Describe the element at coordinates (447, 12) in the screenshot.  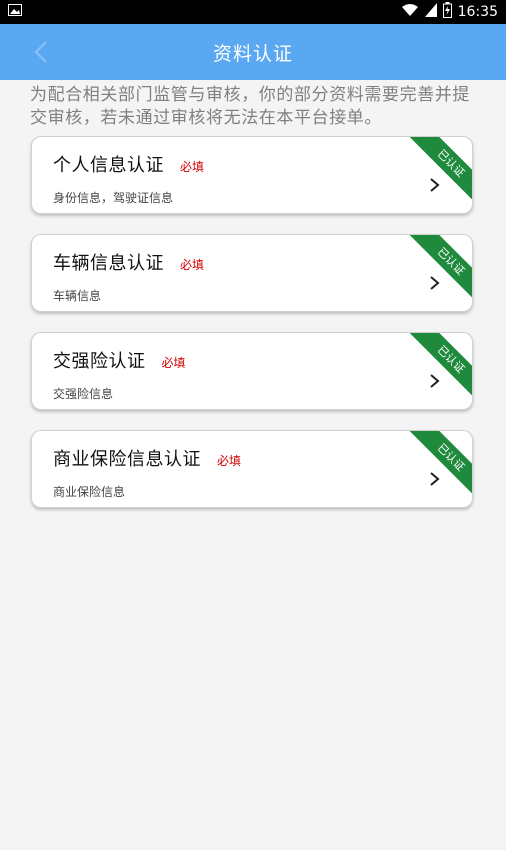
I see `battery-icon` at that location.